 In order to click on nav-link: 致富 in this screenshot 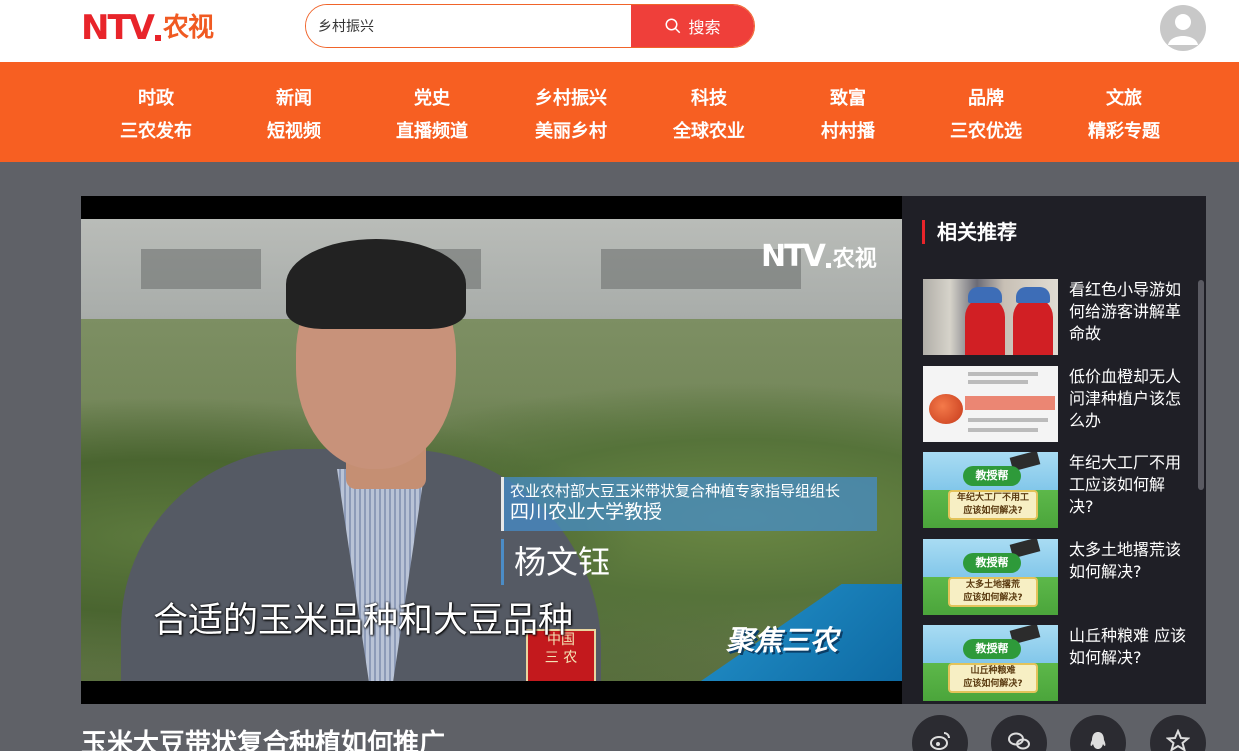, I will do `click(848, 98)`.